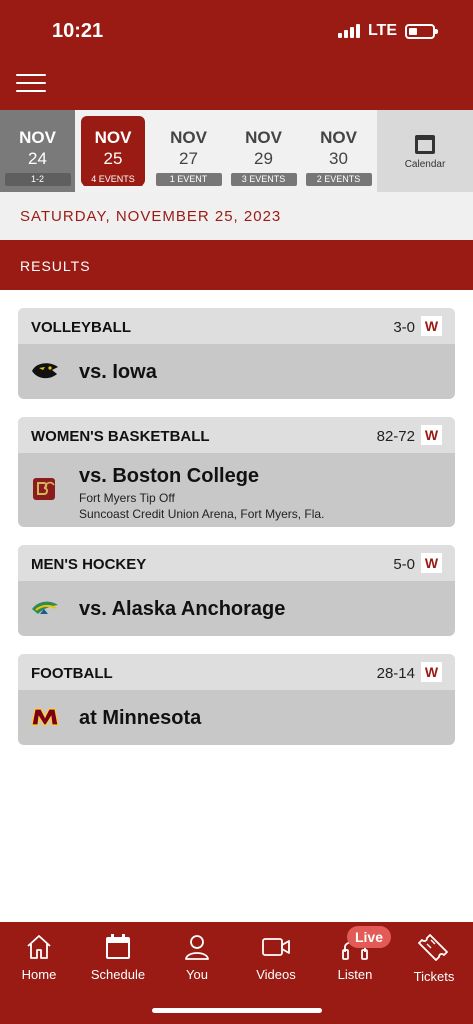  I want to click on tab-label: Home, so click(39, 974).